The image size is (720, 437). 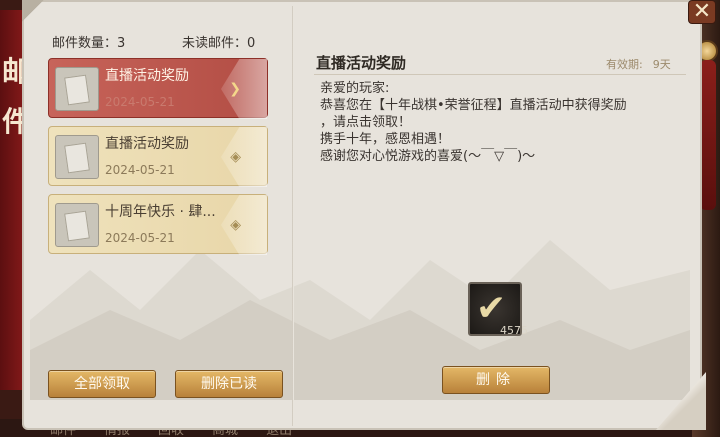 What do you see at coordinates (473, 105) in the screenshot?
I see `mail-body-line: 恭喜您在【十年战棋•荣誉征程】直播活动中获得奖励` at bounding box center [473, 105].